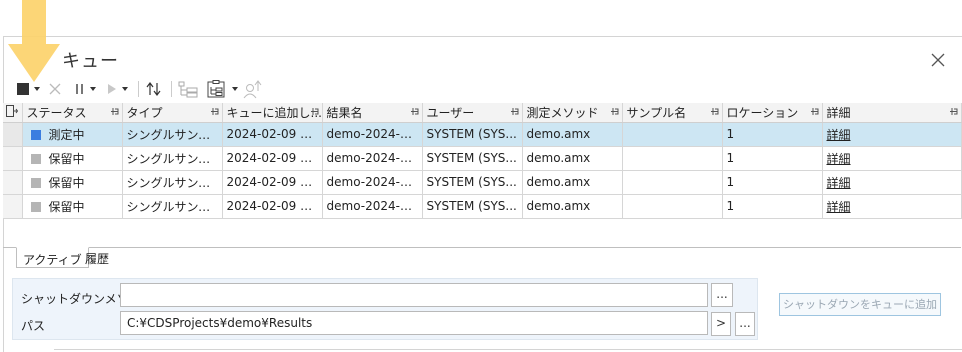 Image resolution: width=962 pixels, height=352 pixels. What do you see at coordinates (253, 89) in the screenshot?
I see `user-priority-button` at bounding box center [253, 89].